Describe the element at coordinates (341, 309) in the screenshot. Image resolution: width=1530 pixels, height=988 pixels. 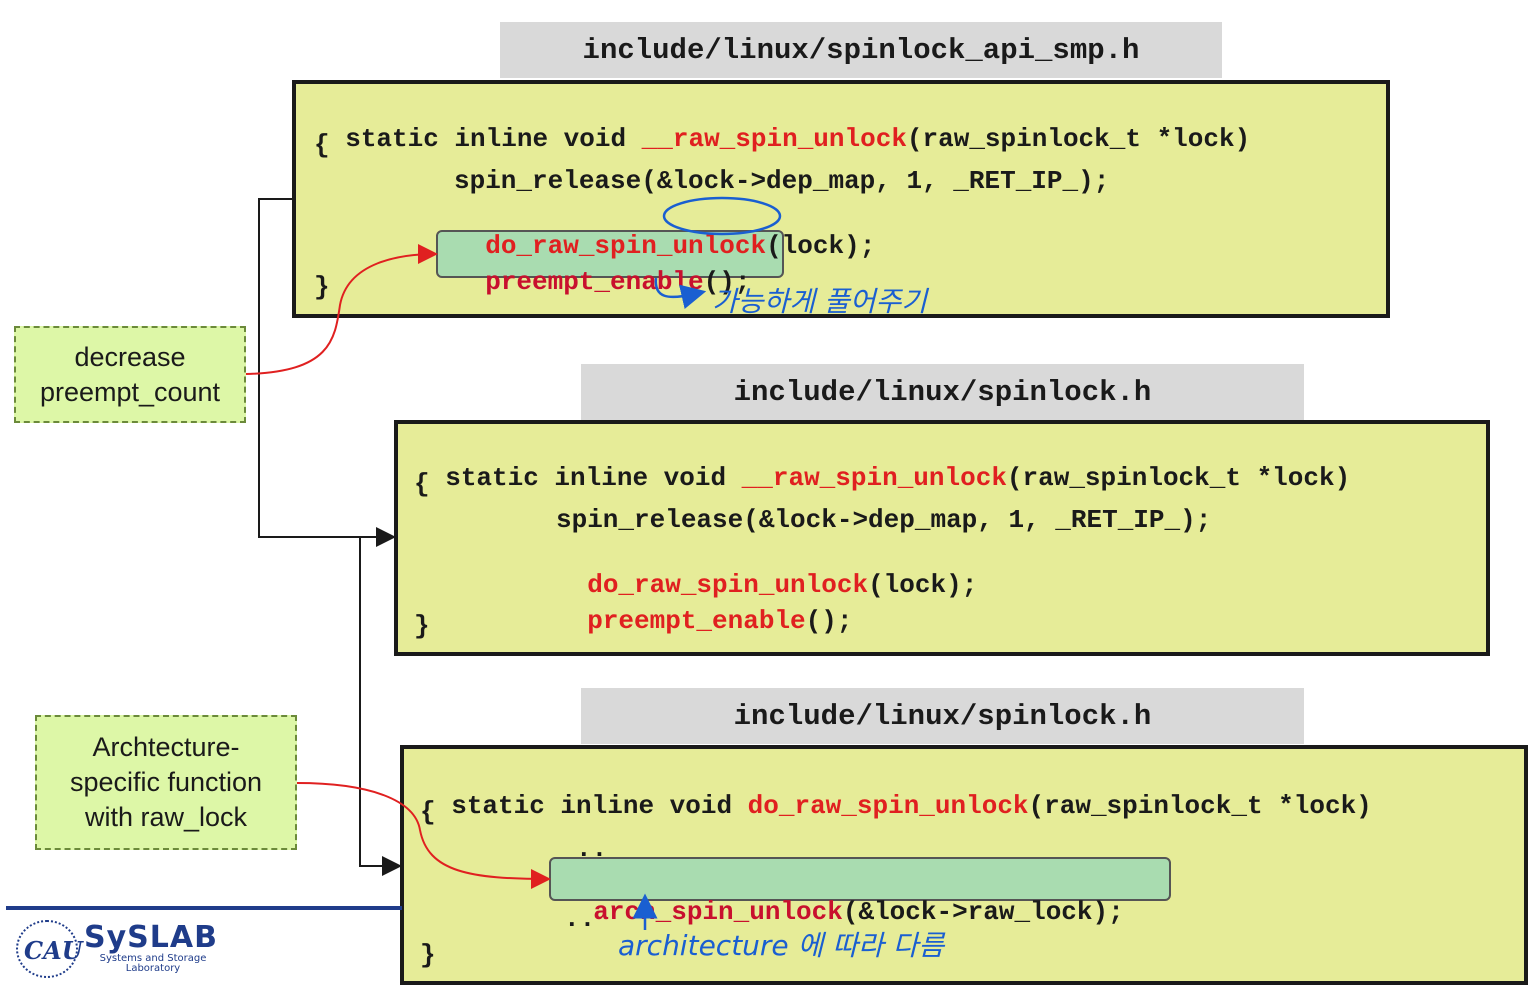
I see `arrow-preempt-note` at that location.